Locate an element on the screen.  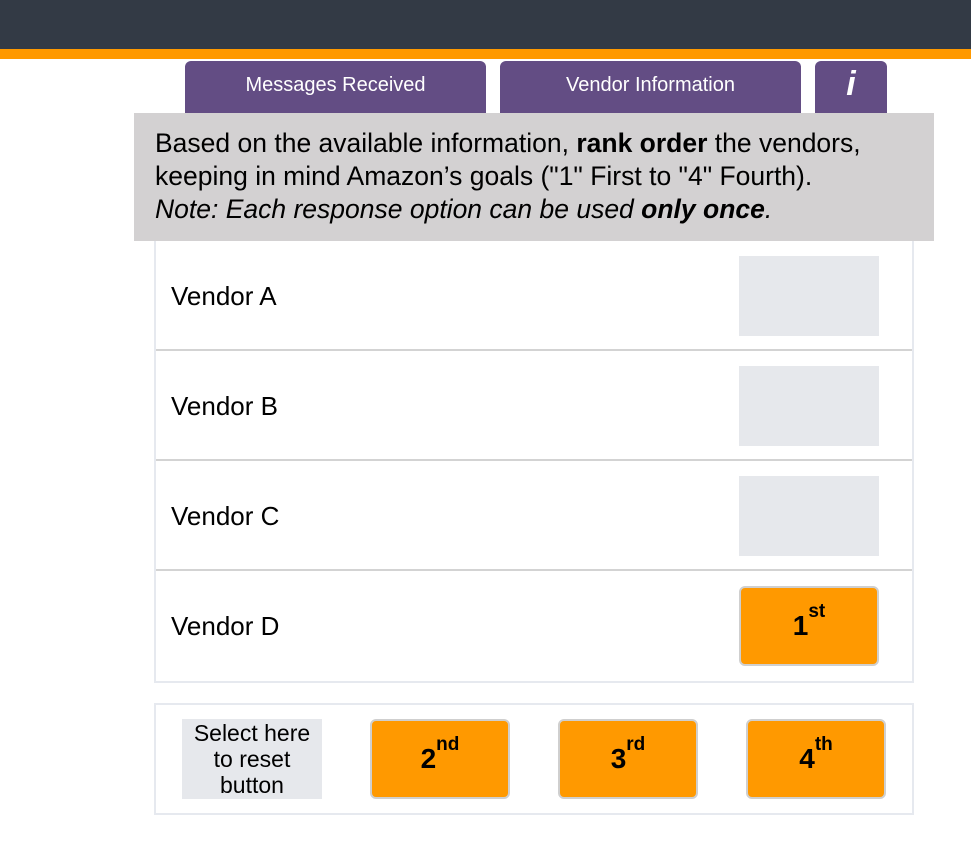
tab-messages-received: Messages Received is located at coordinates (335, 87).